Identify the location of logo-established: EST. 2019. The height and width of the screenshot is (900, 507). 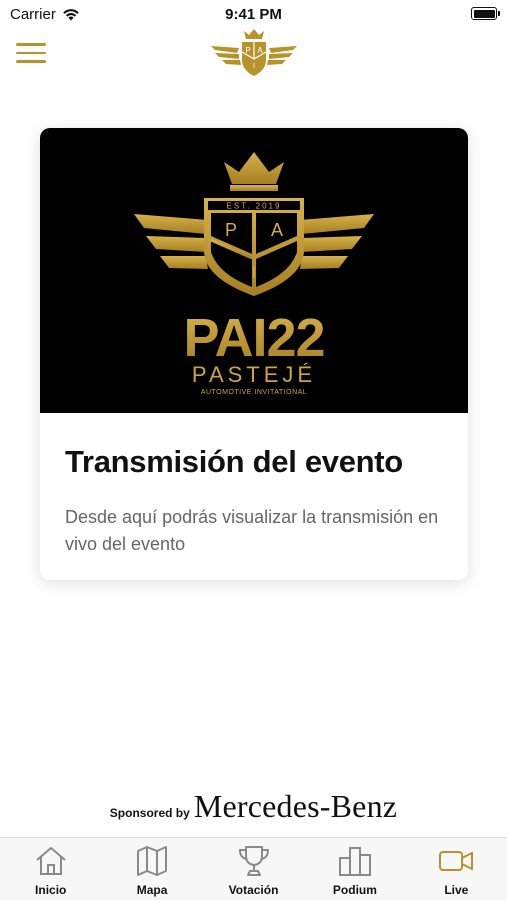
(254, 206).